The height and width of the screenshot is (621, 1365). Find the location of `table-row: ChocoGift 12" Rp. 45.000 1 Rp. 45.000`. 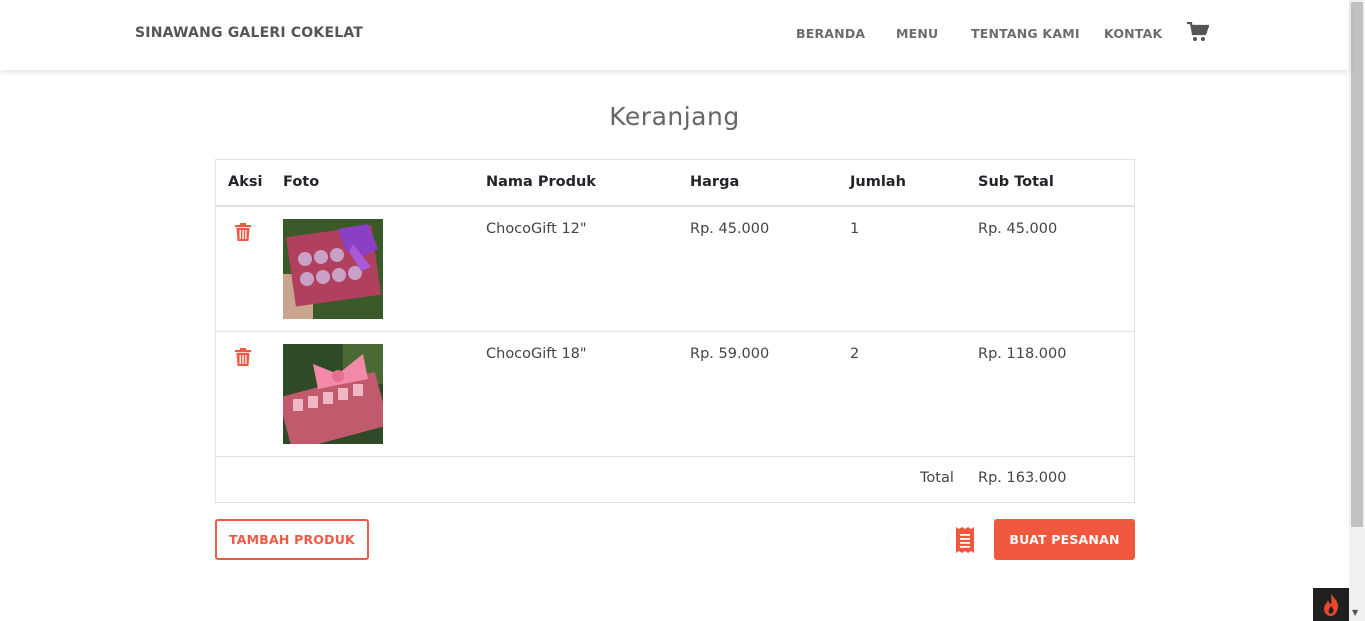

table-row: ChocoGift 12" Rp. 45.000 1 Rp. 45.000 is located at coordinates (675, 269).